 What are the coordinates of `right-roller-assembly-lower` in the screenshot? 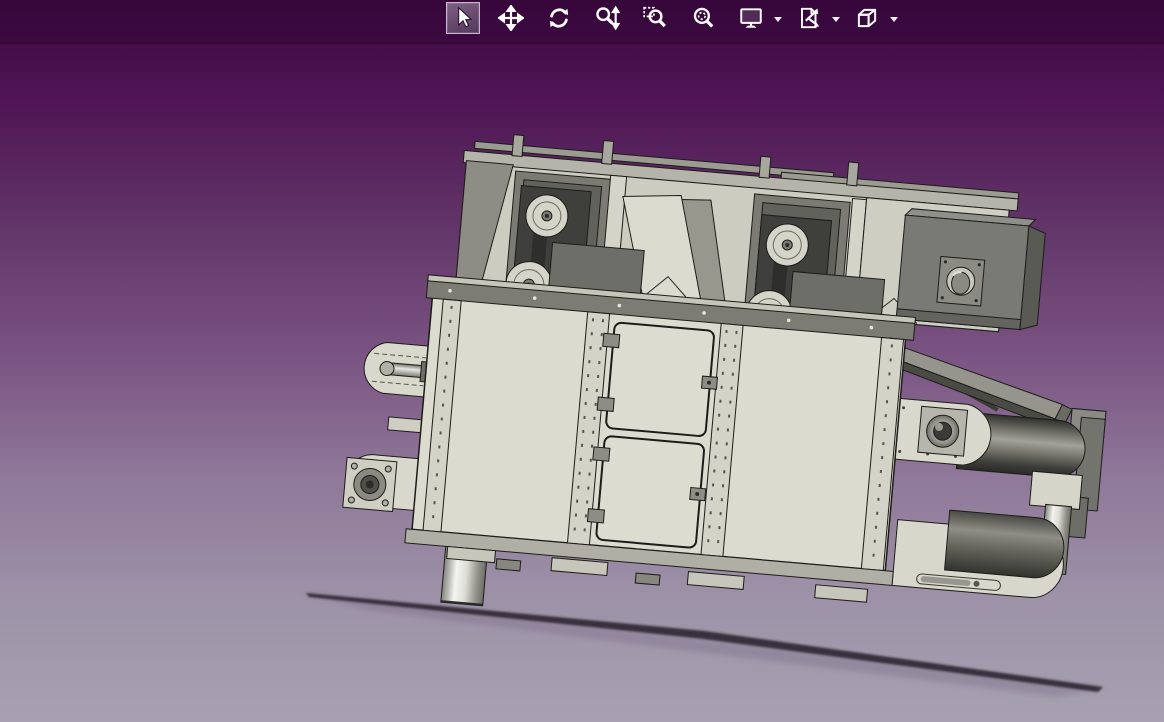 It's located at (978, 553).